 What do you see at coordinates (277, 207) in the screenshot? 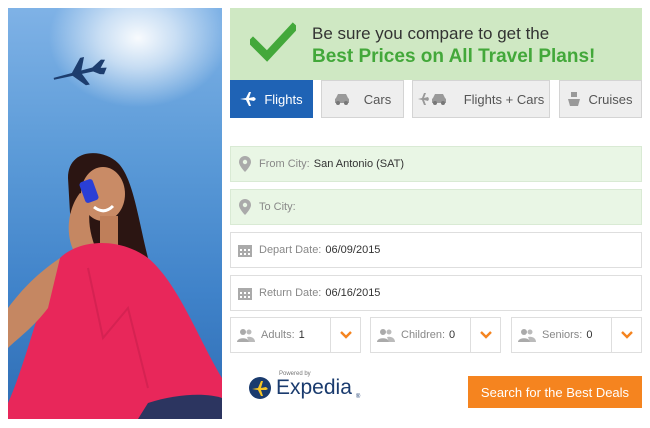
I see `to-city-label: To City:` at bounding box center [277, 207].